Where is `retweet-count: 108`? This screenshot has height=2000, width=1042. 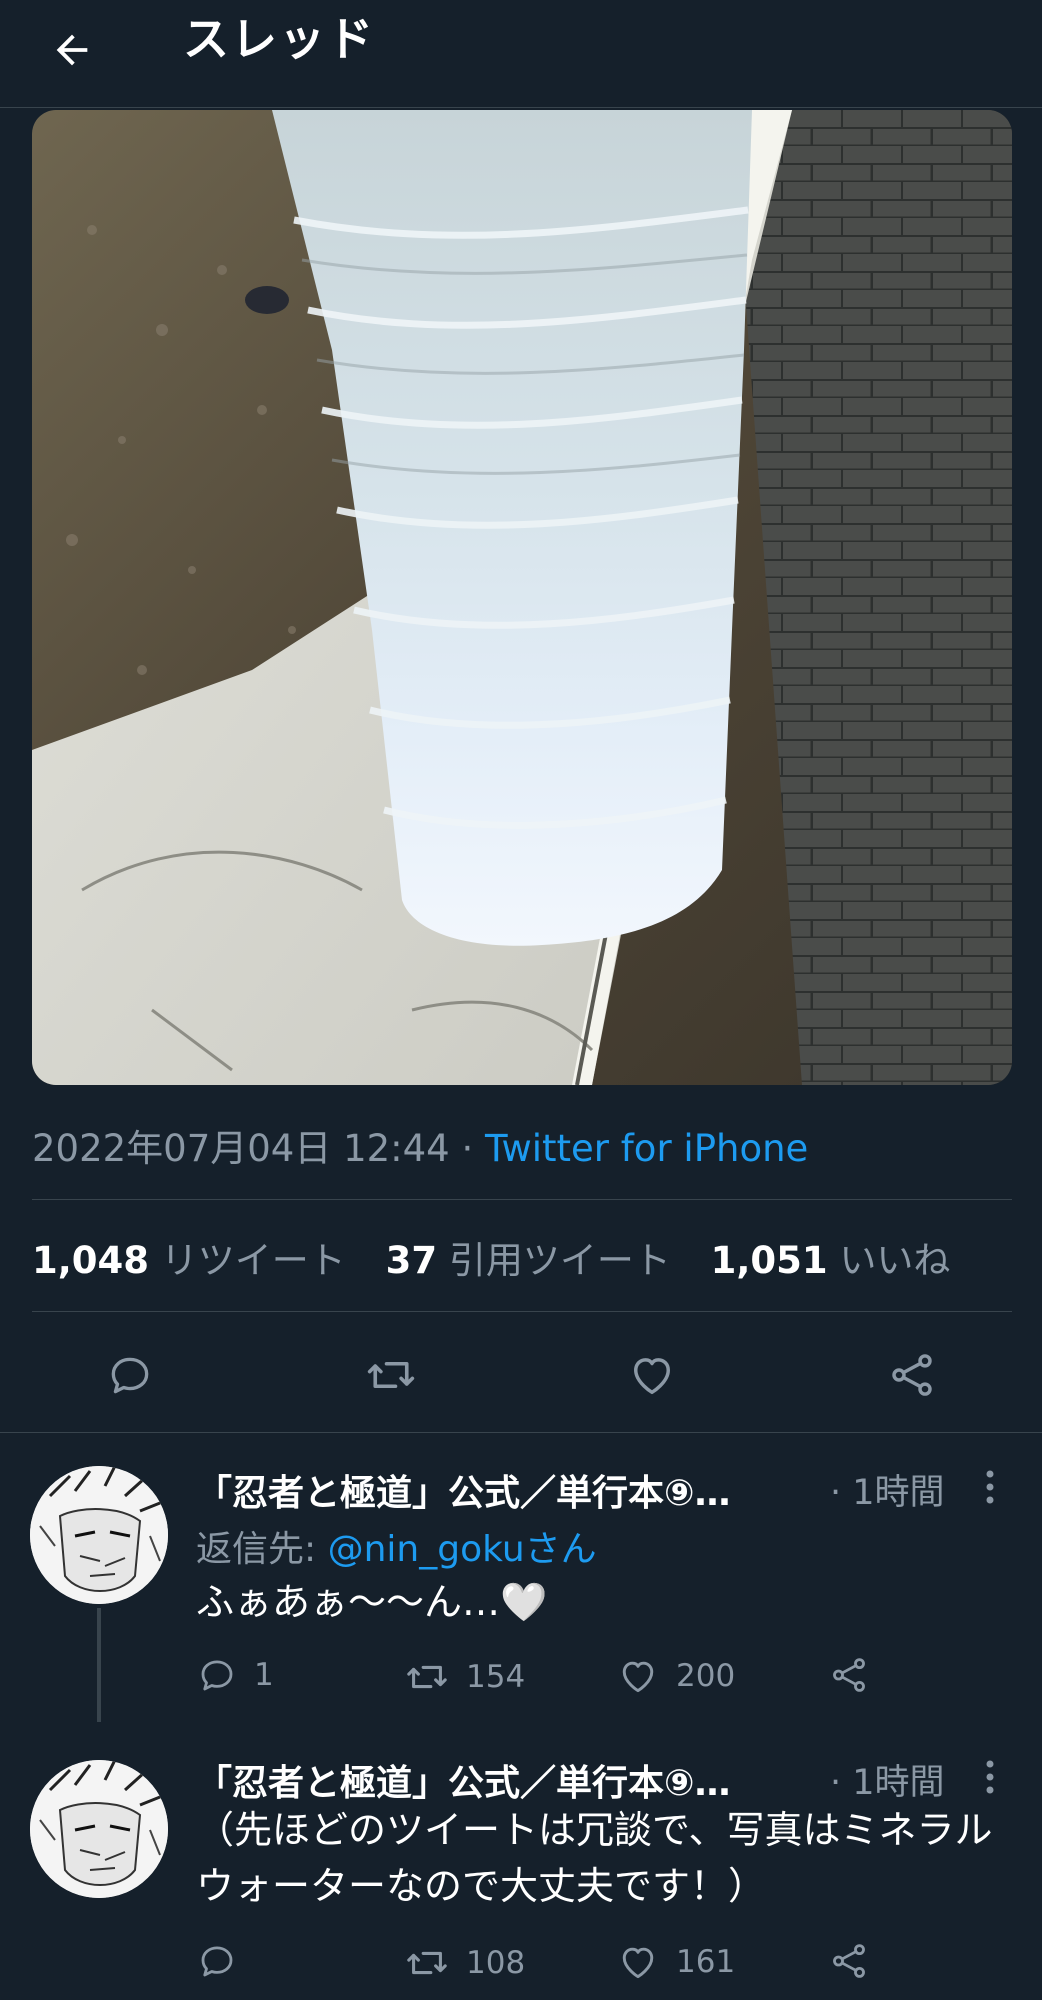
retweet-count: 108 is located at coordinates (496, 1963).